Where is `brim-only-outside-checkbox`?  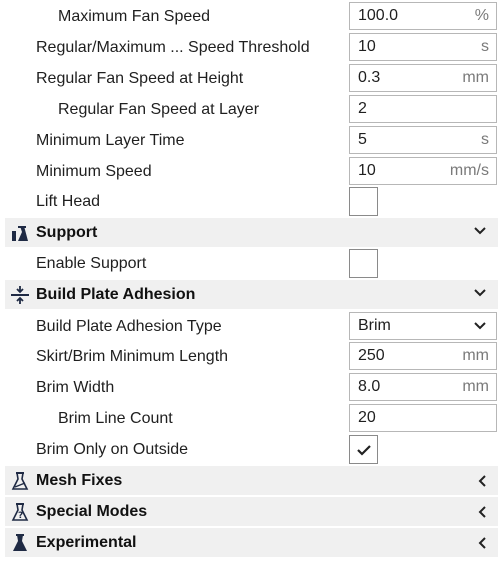 brim-only-outside-checkbox is located at coordinates (363, 449).